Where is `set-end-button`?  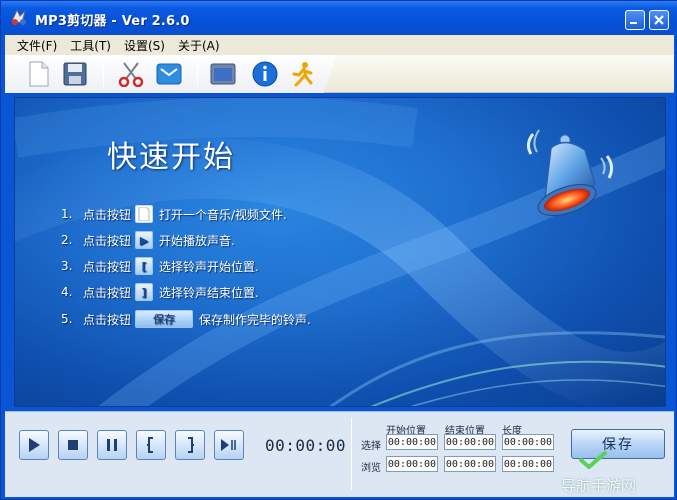
set-end-button is located at coordinates (190, 445).